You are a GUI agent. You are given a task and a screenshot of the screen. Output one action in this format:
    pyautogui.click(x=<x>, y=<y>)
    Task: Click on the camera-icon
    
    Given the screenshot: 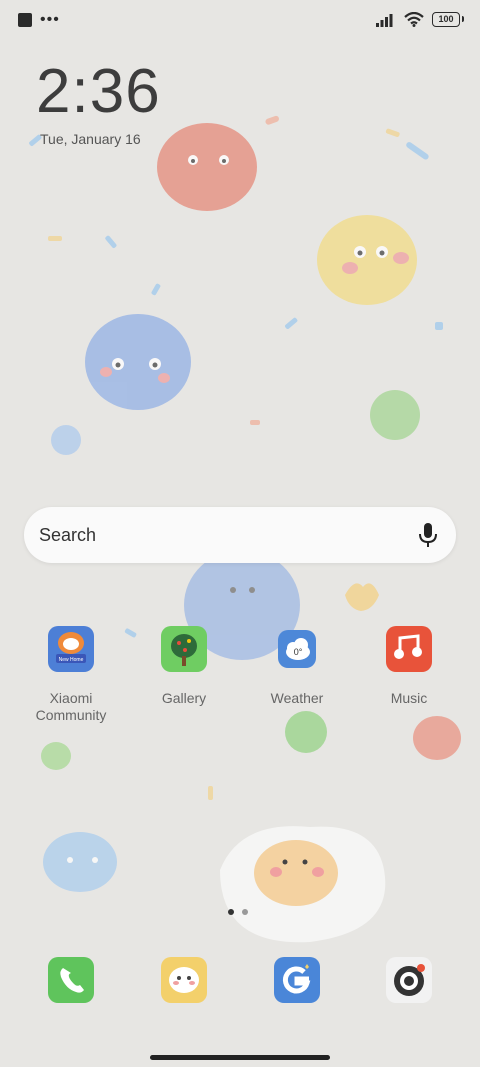 What is the action you would take?
    pyautogui.click(x=409, y=980)
    